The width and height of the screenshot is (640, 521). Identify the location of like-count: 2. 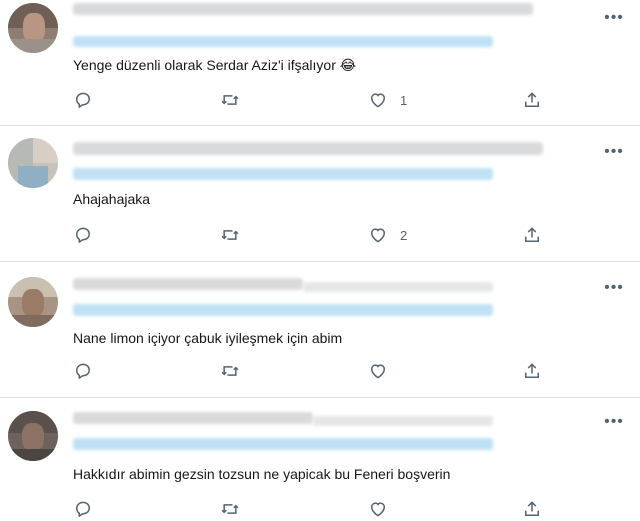
(404, 235).